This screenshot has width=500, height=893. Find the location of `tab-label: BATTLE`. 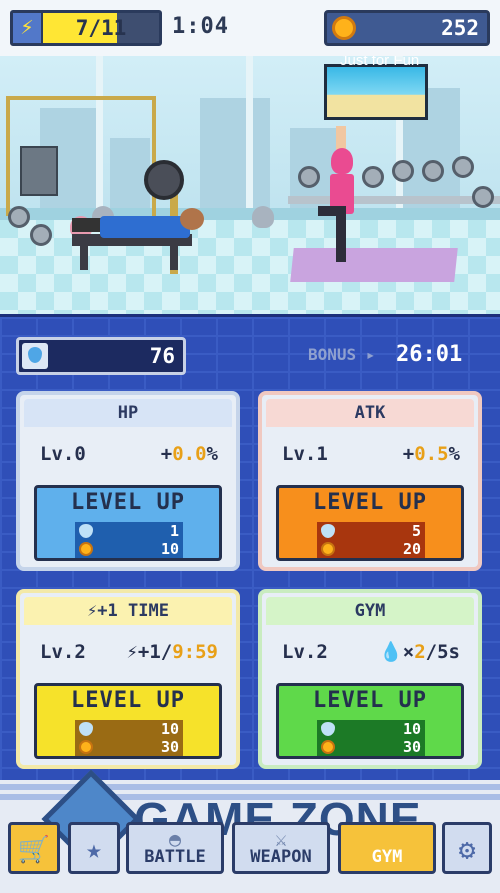

tab-label: BATTLE is located at coordinates (175, 857).